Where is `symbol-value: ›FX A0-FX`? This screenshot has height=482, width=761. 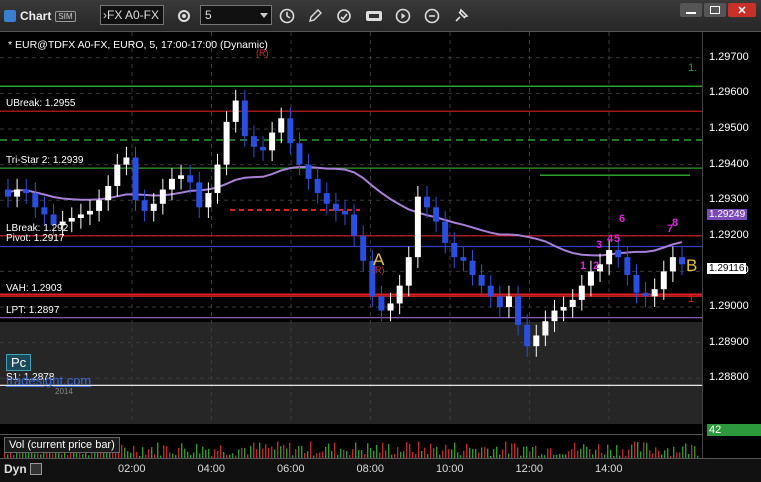 symbol-value: ›FX A0-FX is located at coordinates (131, 15).